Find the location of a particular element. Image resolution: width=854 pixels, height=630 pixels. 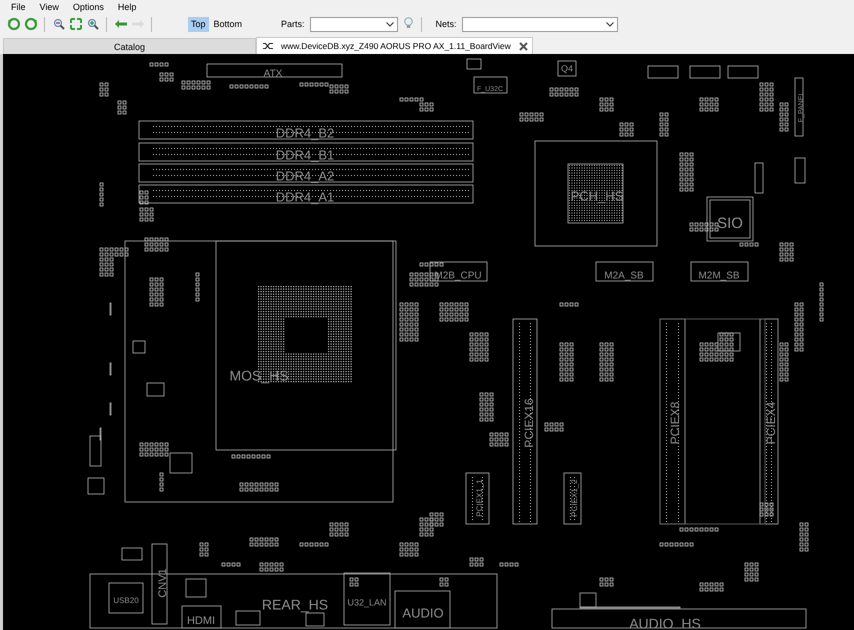

rotate-left-icon is located at coordinates (13, 24).